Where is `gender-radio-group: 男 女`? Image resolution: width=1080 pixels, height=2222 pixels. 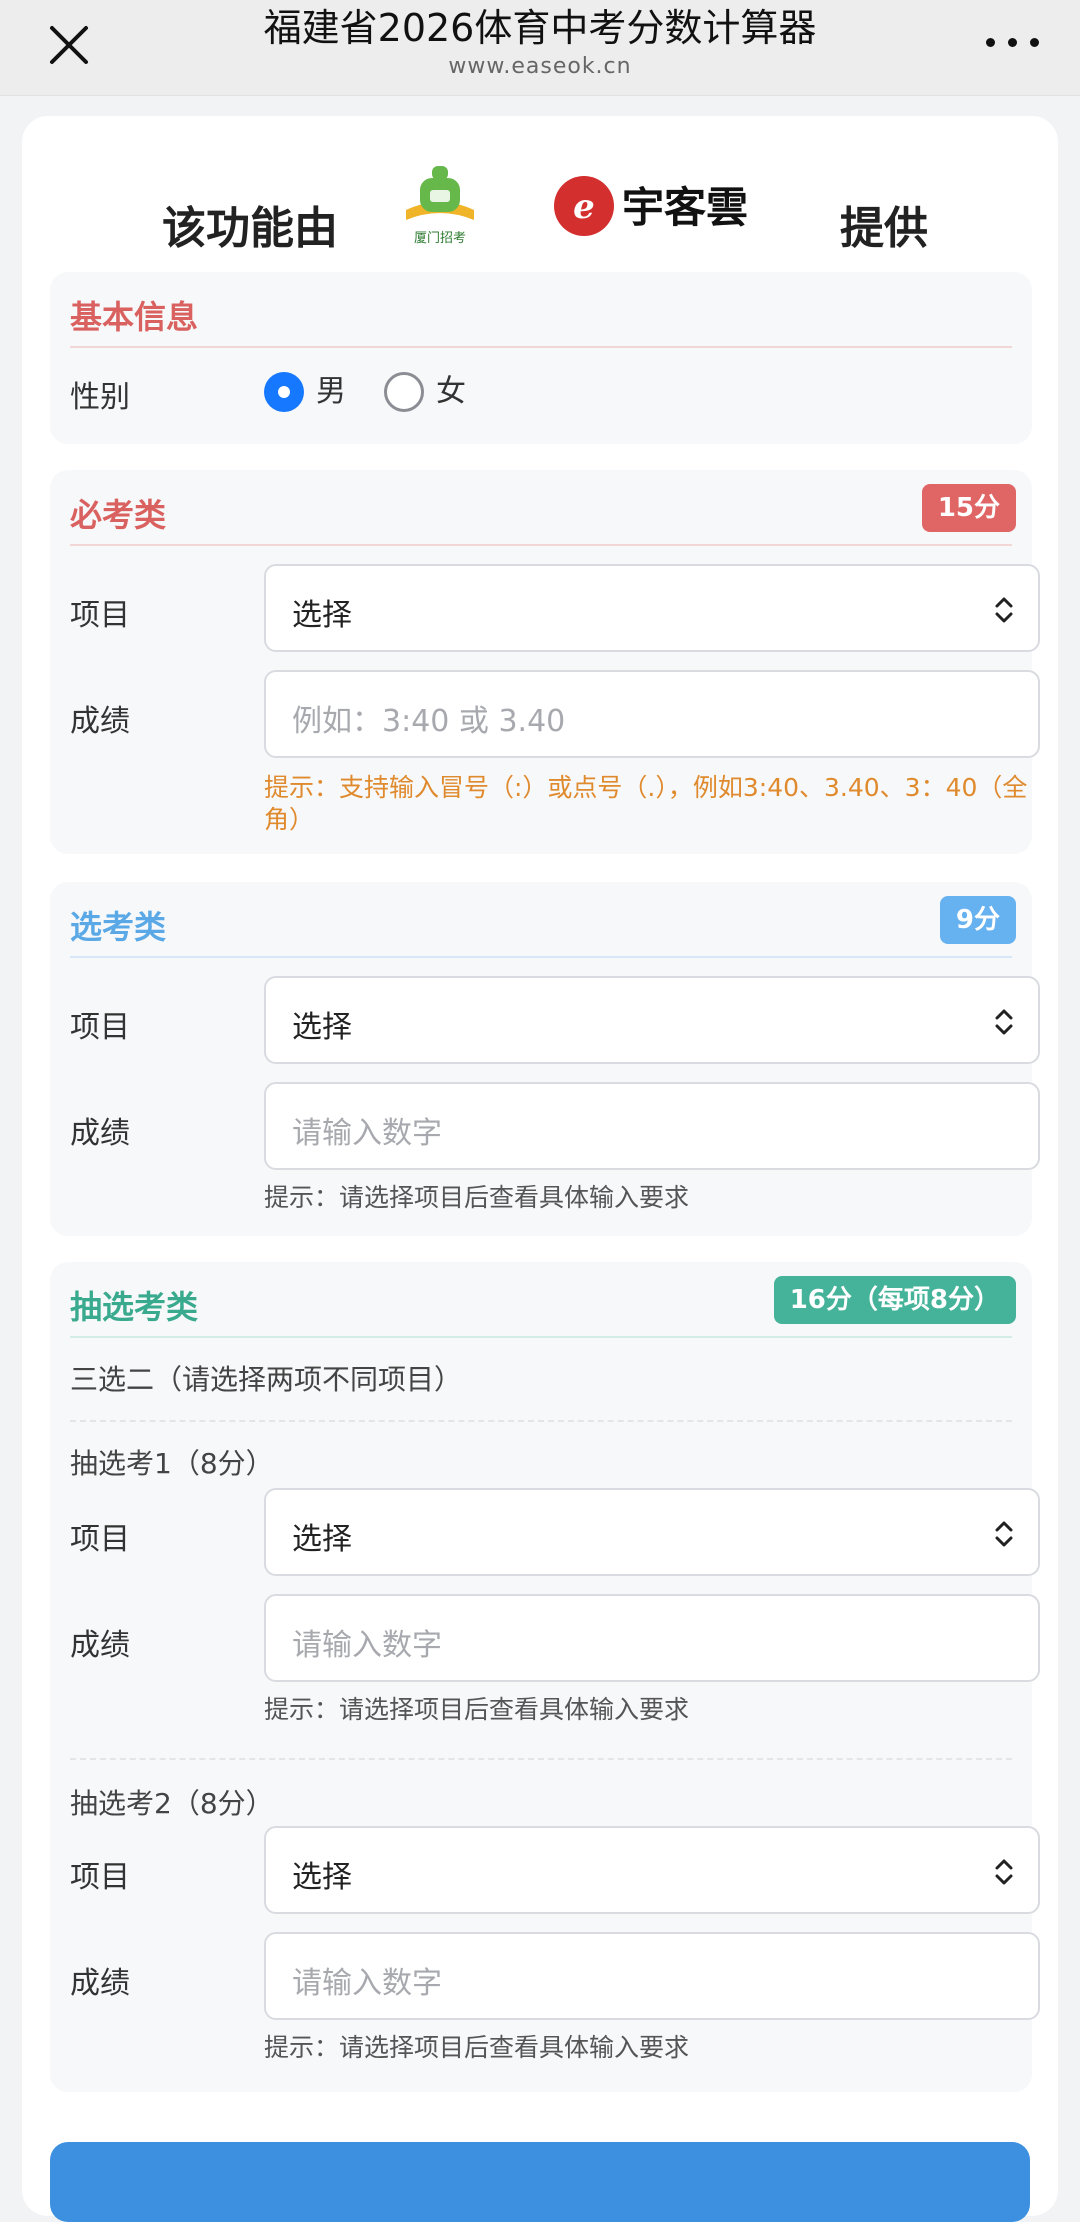
gender-radio-group: 男 女 is located at coordinates (394, 392).